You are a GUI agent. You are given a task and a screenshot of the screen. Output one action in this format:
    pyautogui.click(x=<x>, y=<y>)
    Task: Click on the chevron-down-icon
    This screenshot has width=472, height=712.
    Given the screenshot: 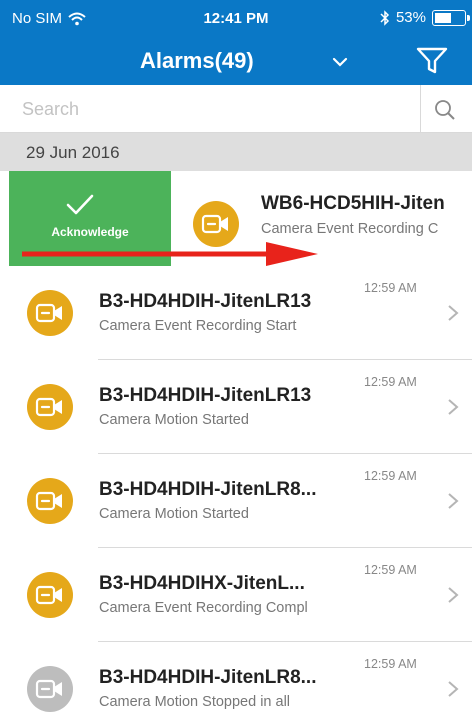 What is the action you would take?
    pyautogui.click(x=340, y=62)
    